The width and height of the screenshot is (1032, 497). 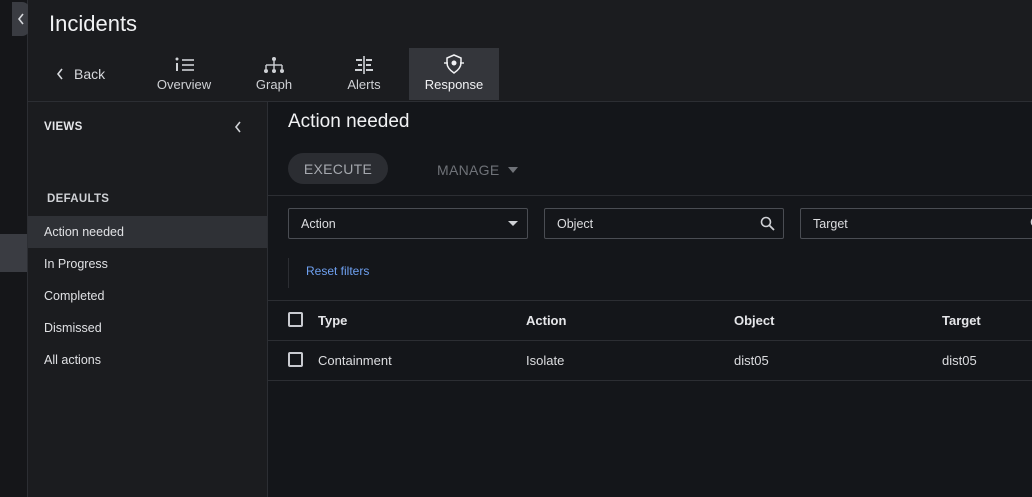 What do you see at coordinates (650, 321) in the screenshot?
I see `table-header-row: Type Action Object Target` at bounding box center [650, 321].